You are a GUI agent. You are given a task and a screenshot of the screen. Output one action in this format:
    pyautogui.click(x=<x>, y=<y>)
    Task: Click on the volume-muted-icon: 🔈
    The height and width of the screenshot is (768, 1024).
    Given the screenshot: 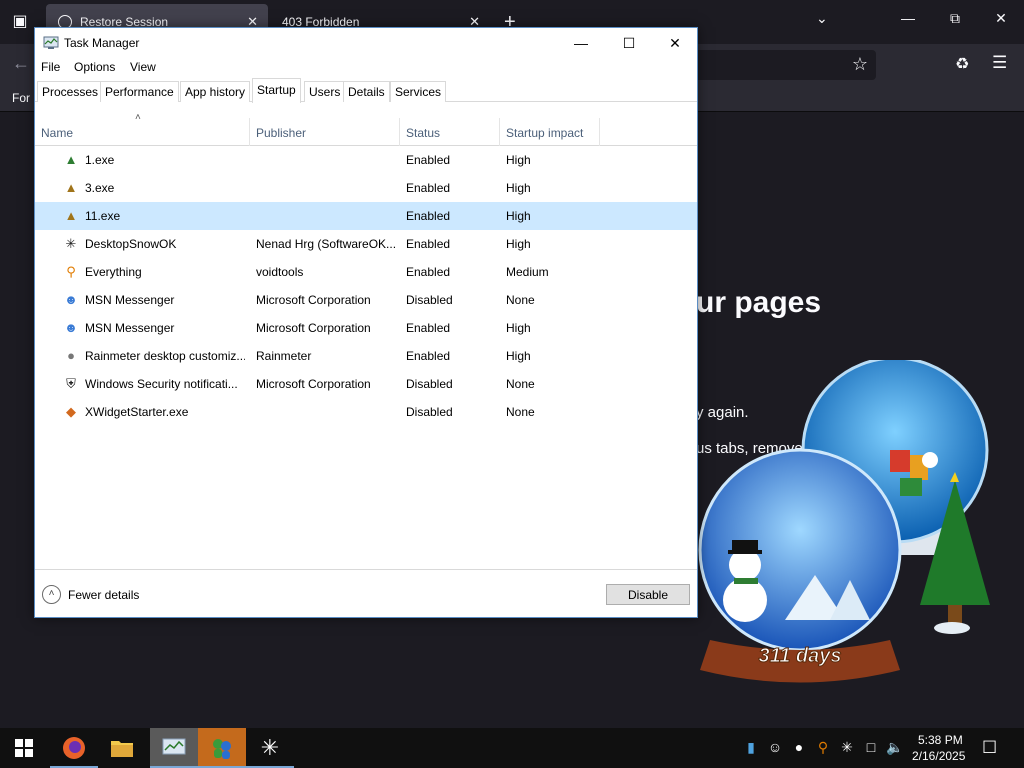 What is the action you would take?
    pyautogui.click(x=895, y=747)
    